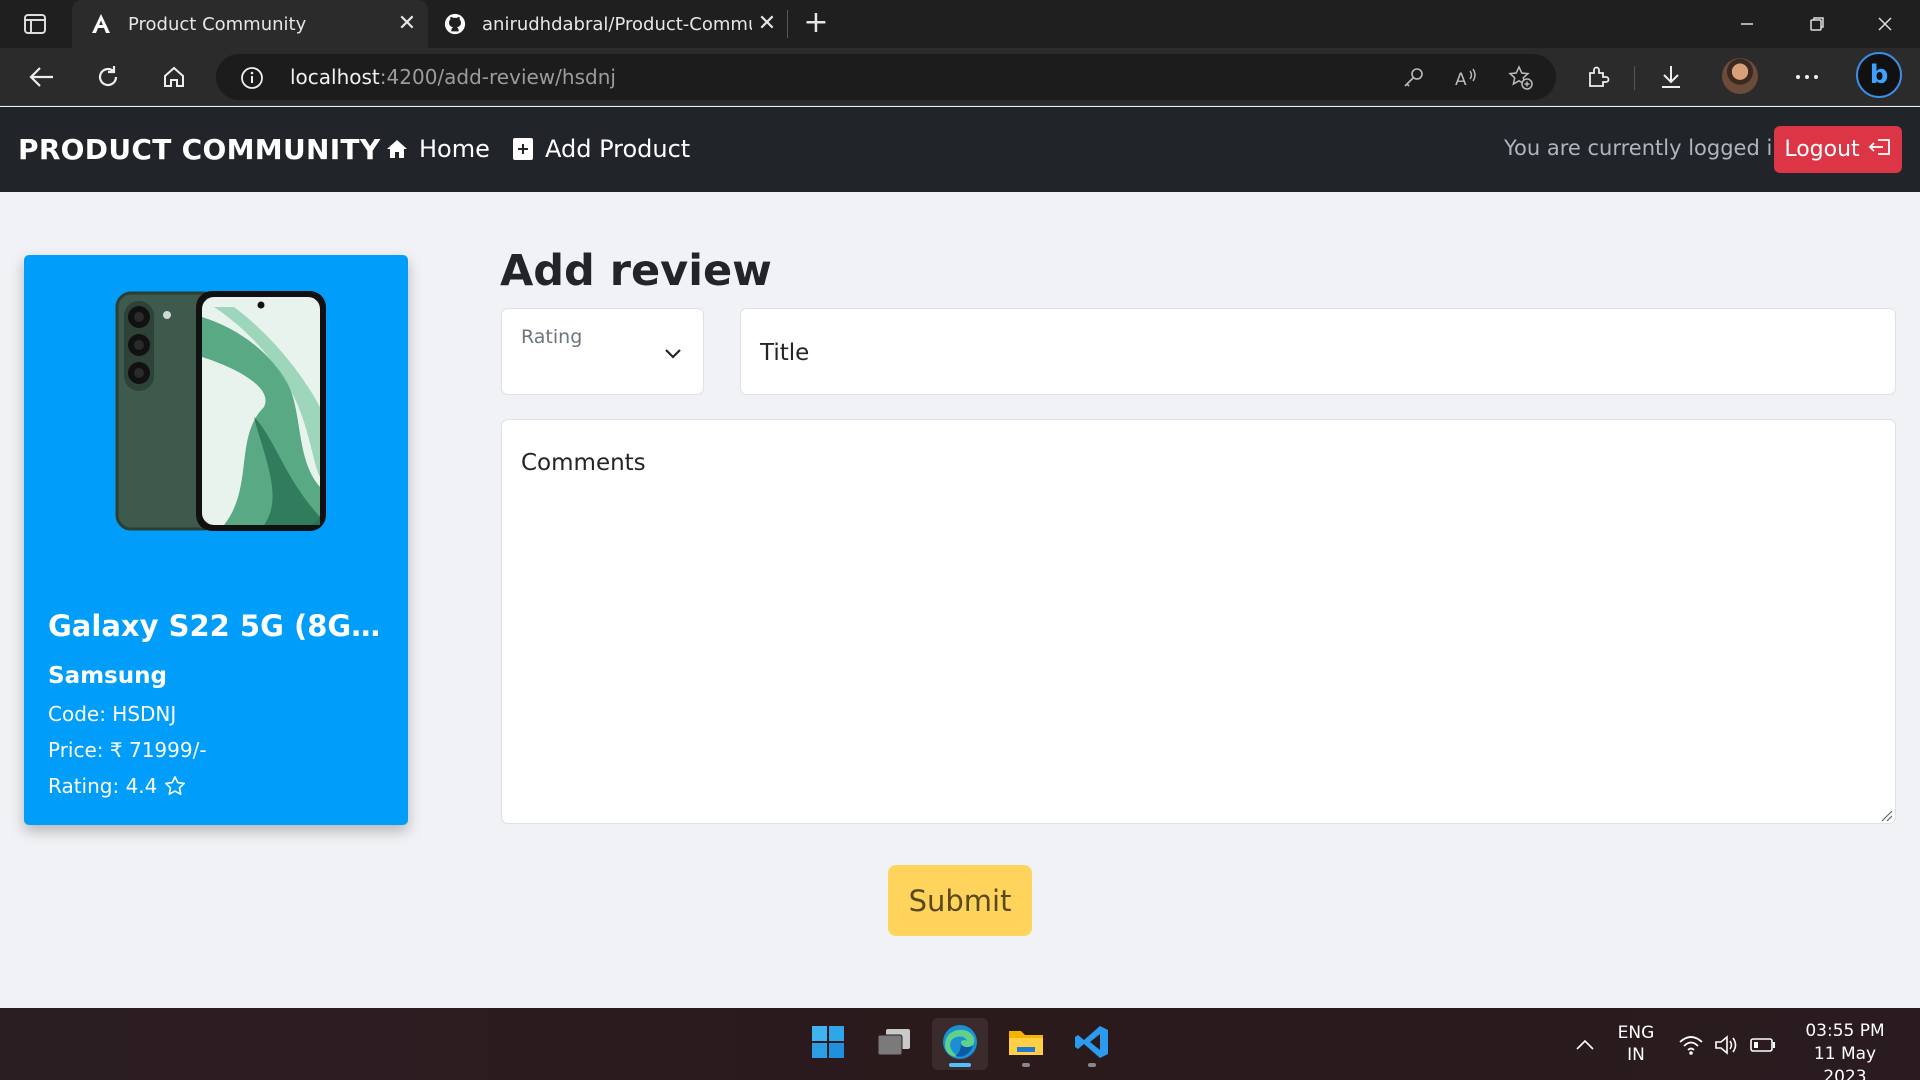 The height and width of the screenshot is (1080, 1920). I want to click on address-bar: localhost:4200/add-review/hsdnj A, so click(886, 77).